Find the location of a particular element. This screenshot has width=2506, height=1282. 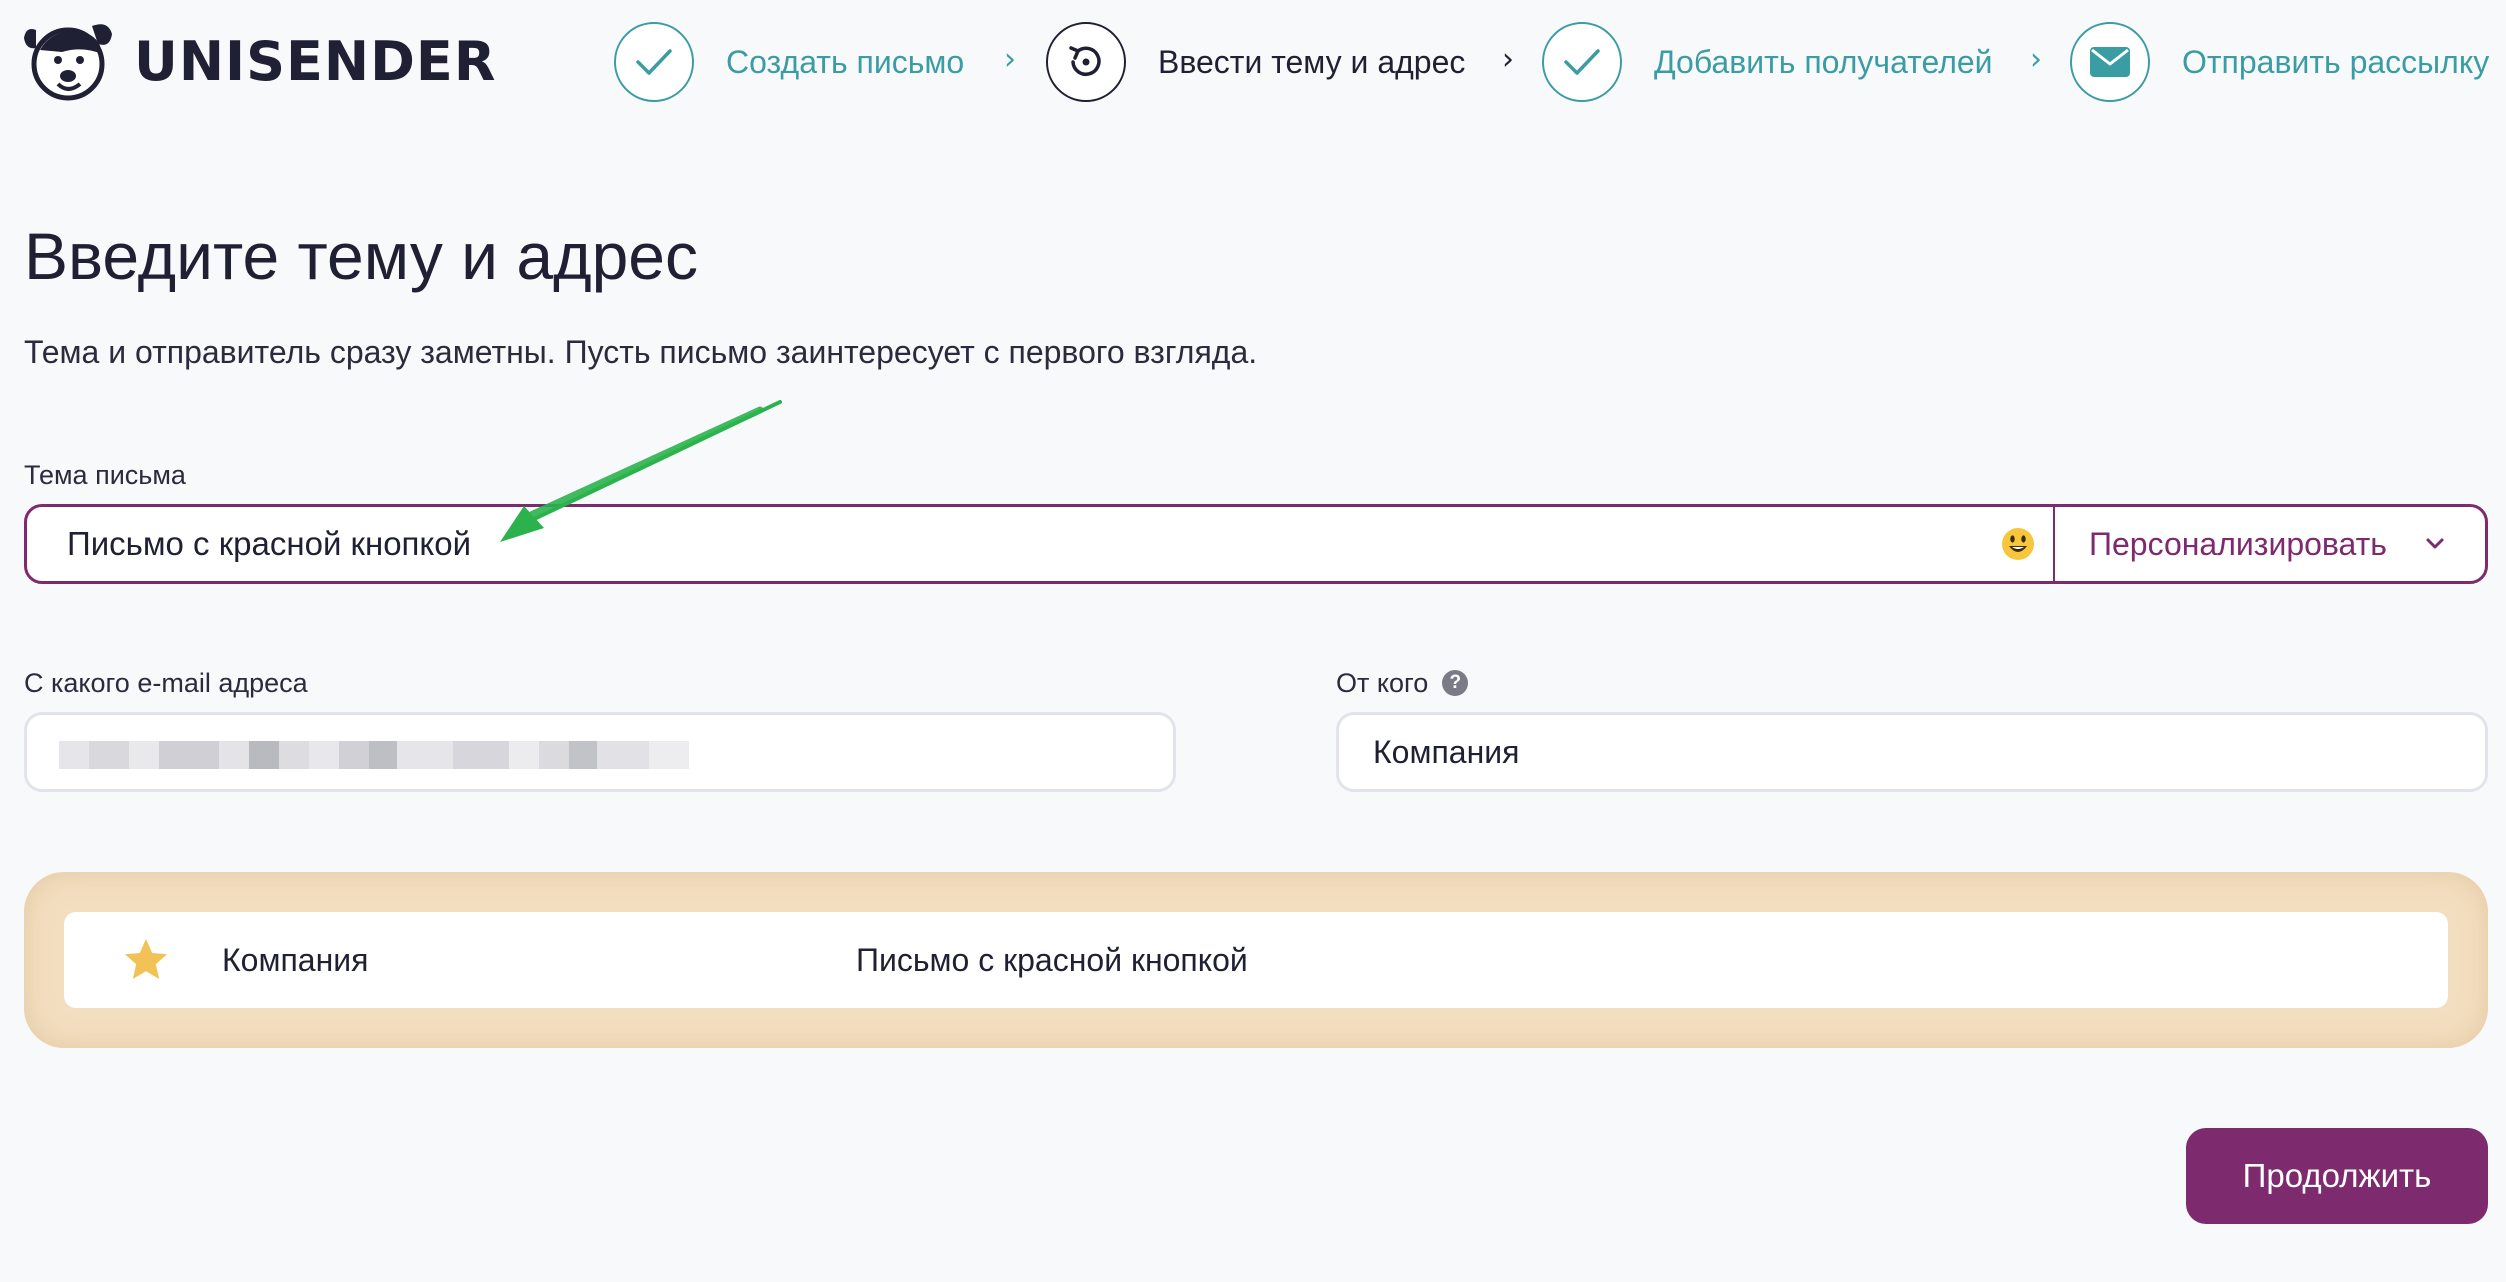

subject-field: Персонализировать is located at coordinates (1256, 544).